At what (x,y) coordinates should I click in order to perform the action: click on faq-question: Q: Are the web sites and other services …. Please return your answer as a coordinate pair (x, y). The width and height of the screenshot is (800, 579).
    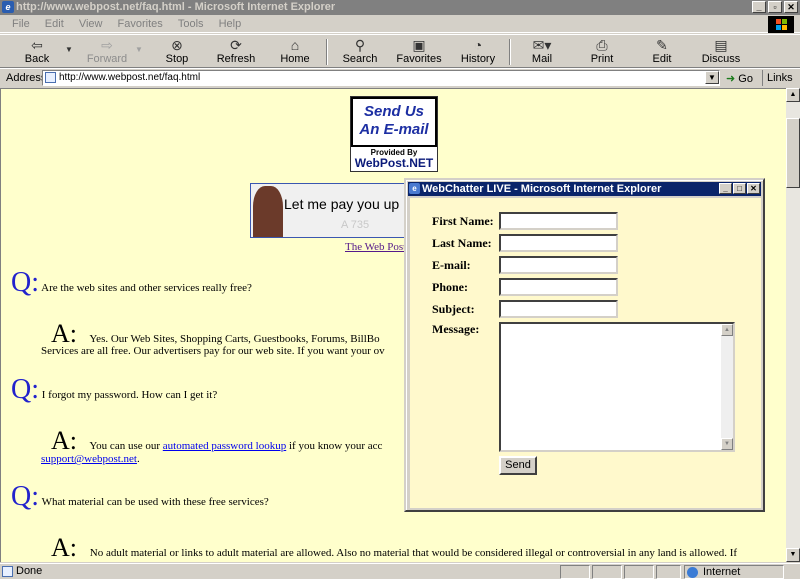
    Looking at the image, I should click on (131, 282).